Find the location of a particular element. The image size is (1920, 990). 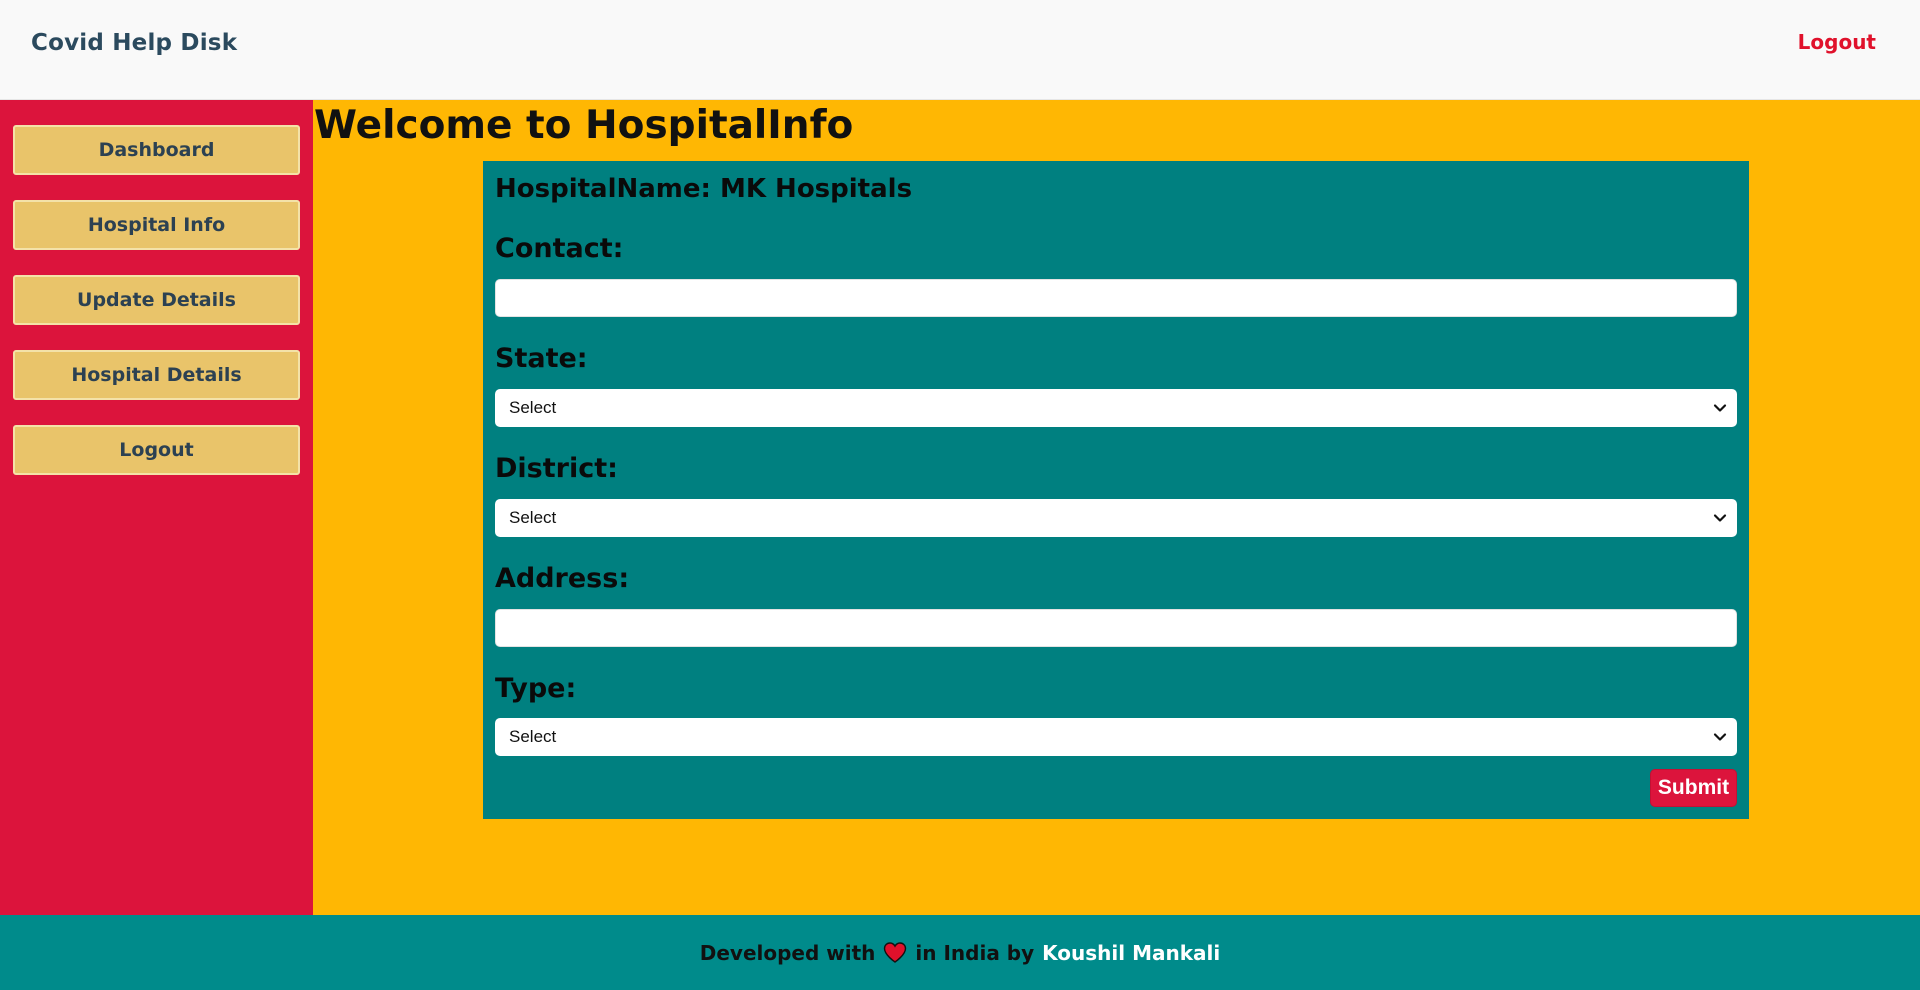

navbar-logout-link: Logout is located at coordinates (1837, 42).